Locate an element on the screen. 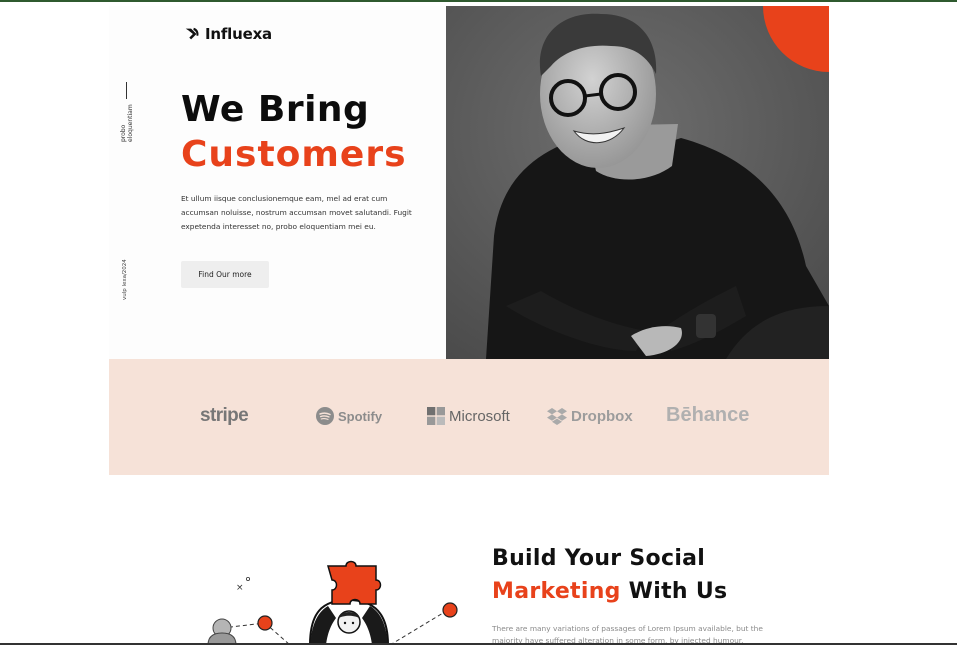  partner-behance-label: Bēhance is located at coordinates (708, 415).